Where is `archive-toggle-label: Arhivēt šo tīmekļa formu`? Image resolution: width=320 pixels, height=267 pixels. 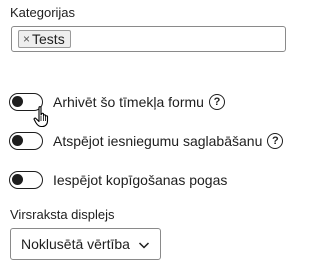 archive-toggle-label: Arhivēt šo tīmekļa formu is located at coordinates (128, 102).